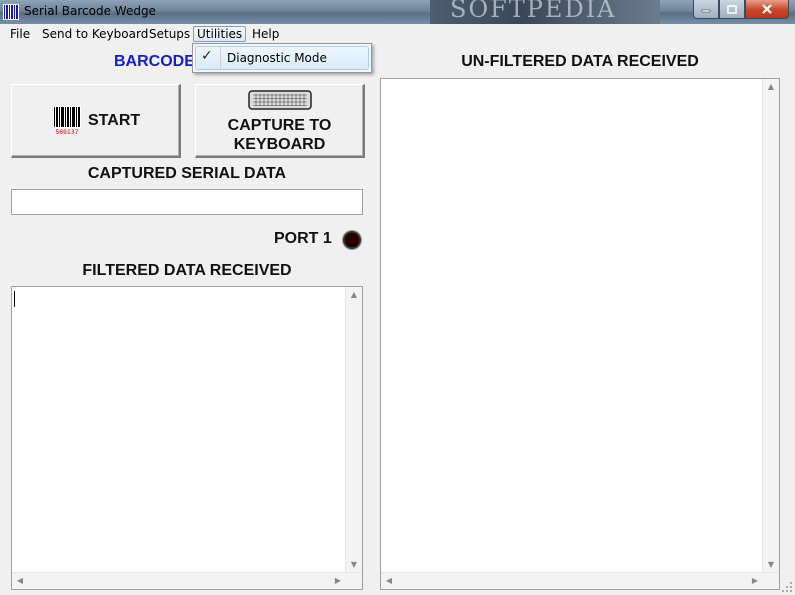  What do you see at coordinates (533, 11) in the screenshot?
I see `watermark-text: SOFTPEDIA` at bounding box center [533, 11].